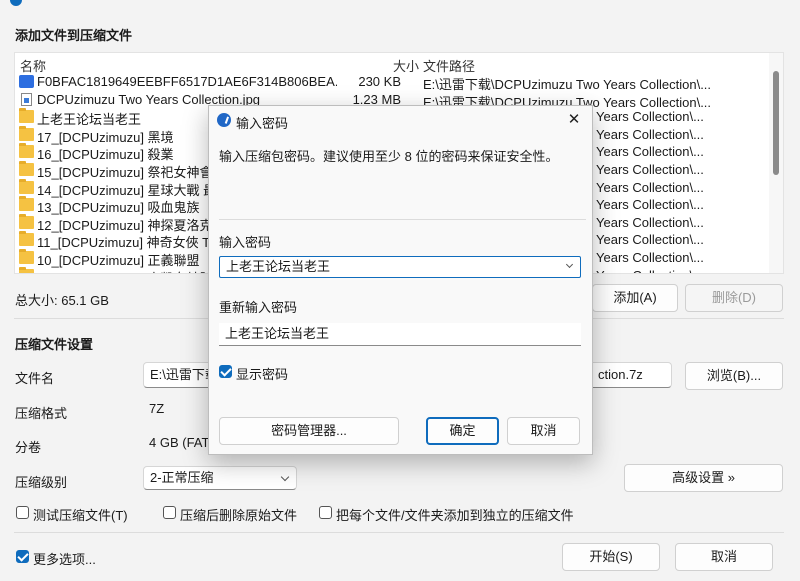 This screenshot has height=581, width=800. I want to click on level-label: 压缩级别, so click(41, 482).